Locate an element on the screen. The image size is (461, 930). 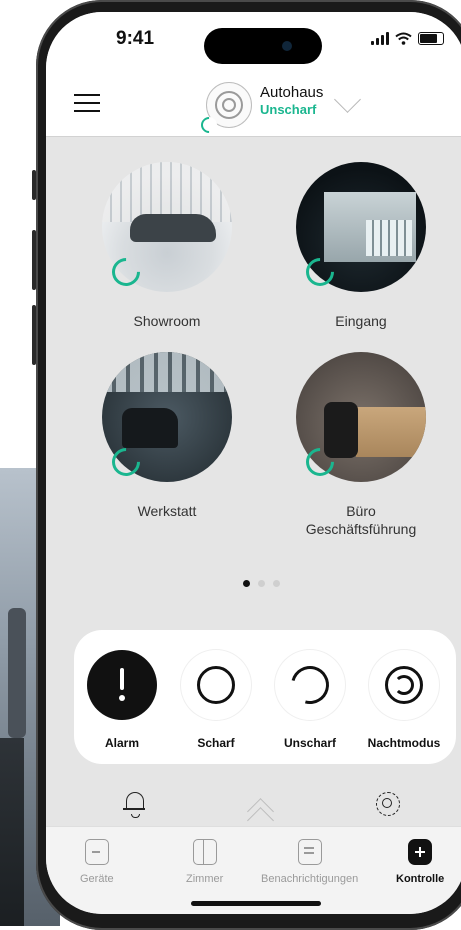
mode-alarm-button: Alarm is located at coordinates (122, 700).